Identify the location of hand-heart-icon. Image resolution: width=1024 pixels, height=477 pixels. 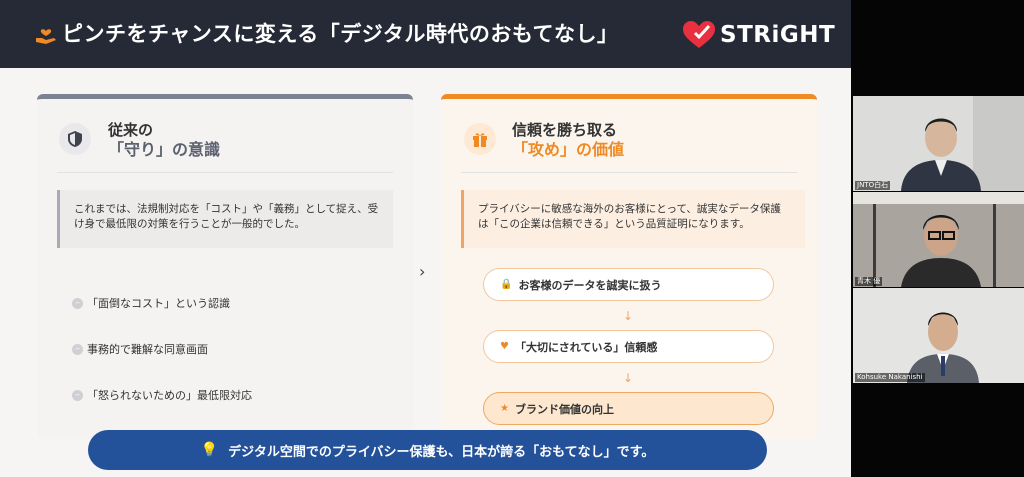
(46, 36).